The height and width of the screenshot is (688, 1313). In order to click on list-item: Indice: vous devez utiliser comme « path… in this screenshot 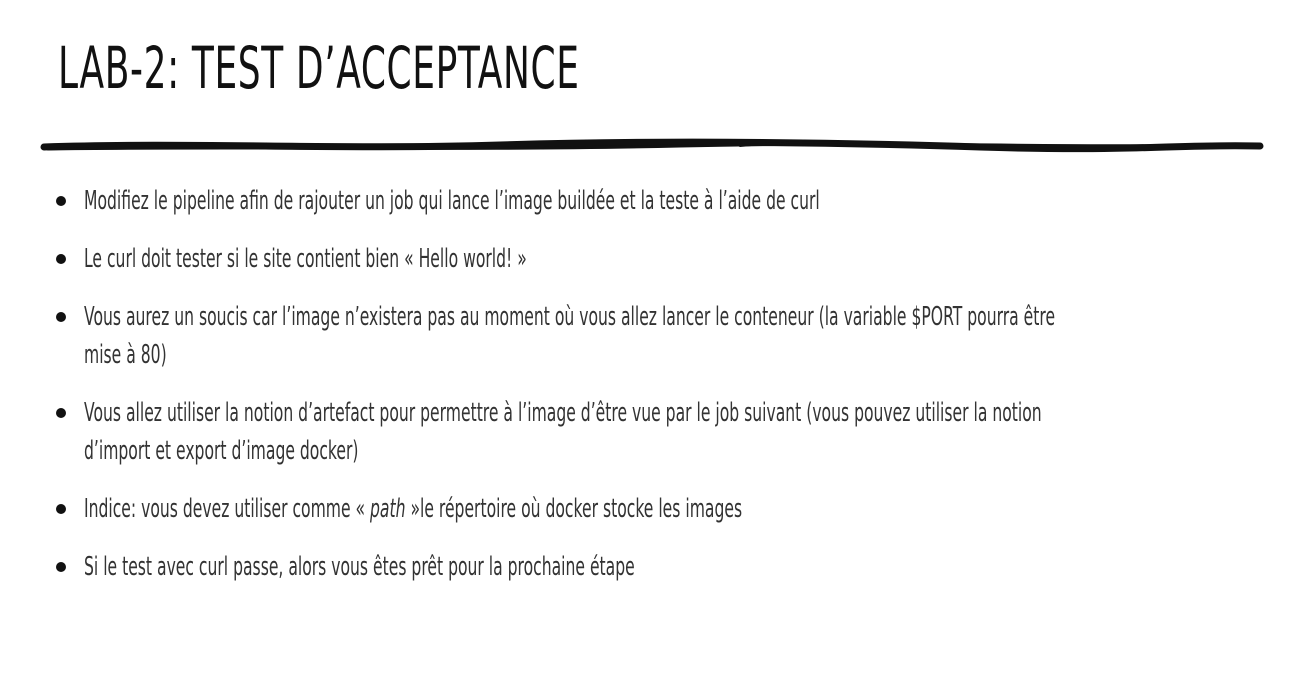, I will do `click(663, 509)`.